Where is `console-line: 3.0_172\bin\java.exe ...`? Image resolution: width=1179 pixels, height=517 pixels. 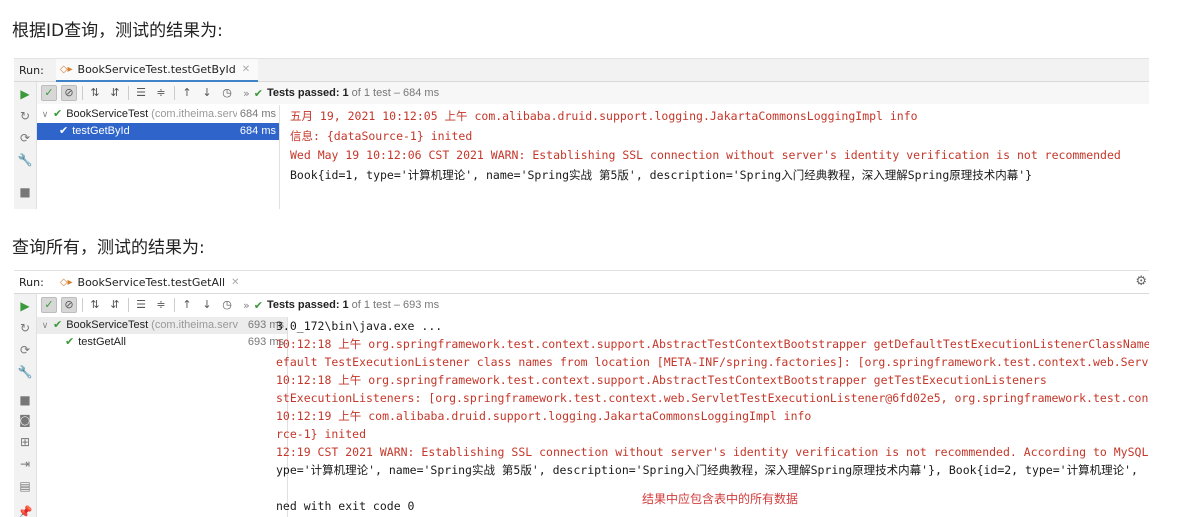 console-line: 3.0_172\bin\java.exe ... is located at coordinates (359, 326).